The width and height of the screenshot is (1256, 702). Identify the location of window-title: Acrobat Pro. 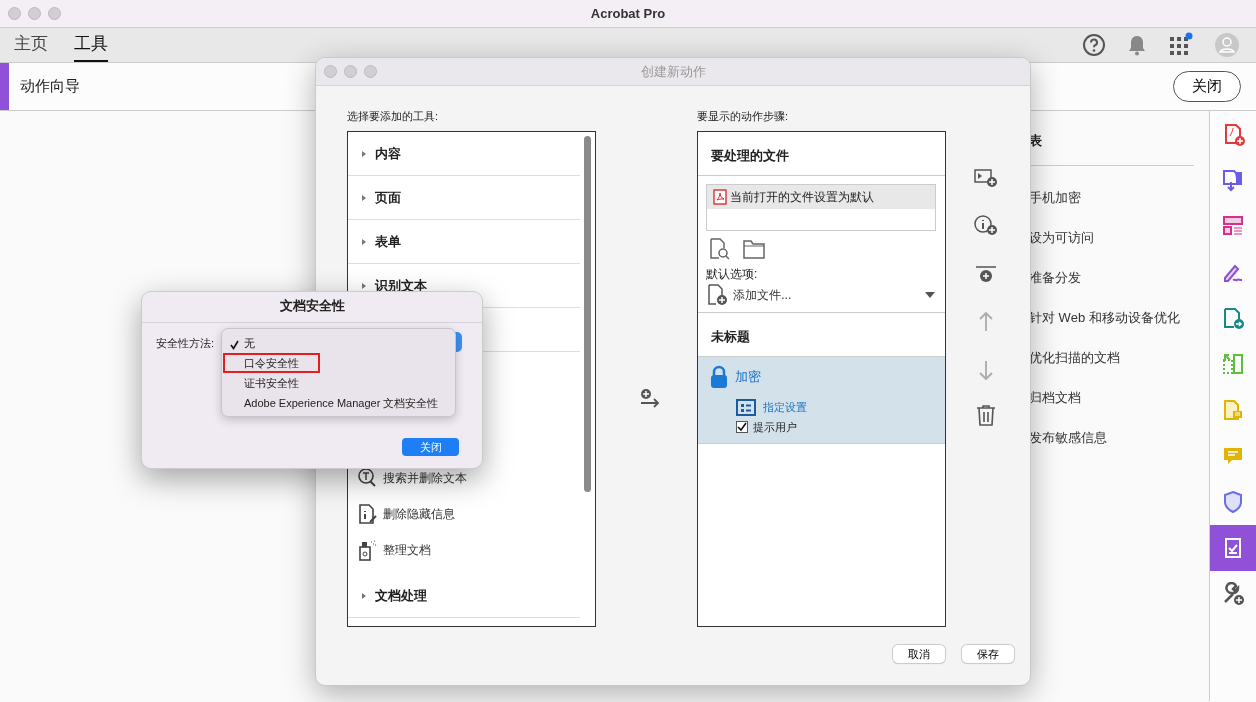
(628, 13).